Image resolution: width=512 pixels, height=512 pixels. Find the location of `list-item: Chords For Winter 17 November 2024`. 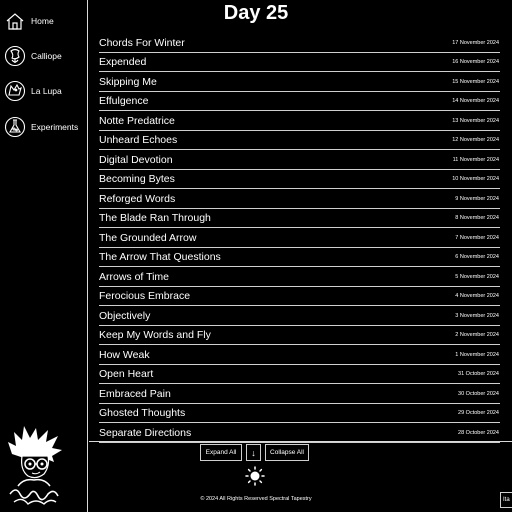

list-item: Chords For Winter 17 November 2024 is located at coordinates (299, 43).